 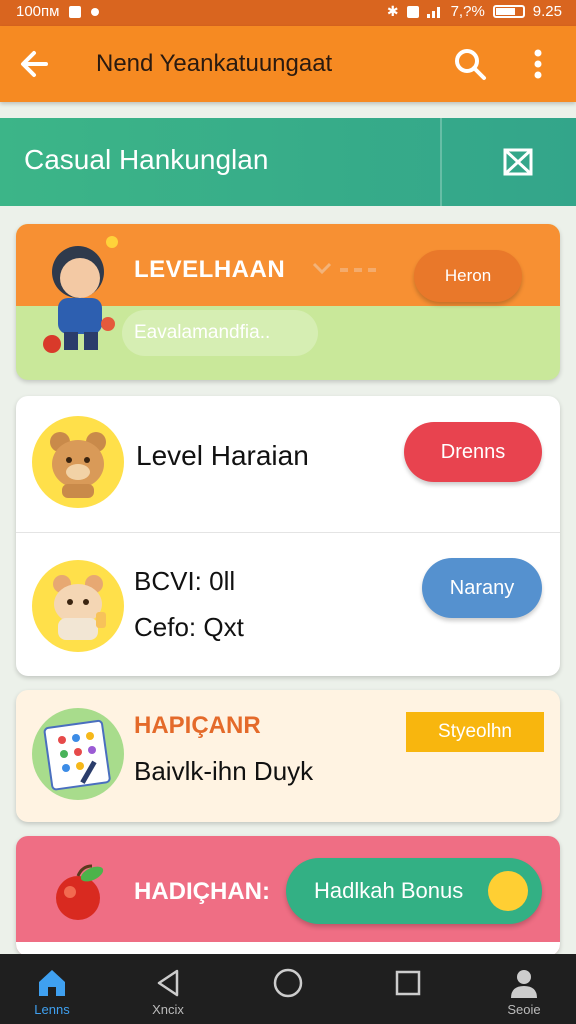 I want to click on status-bar: 100пм ✱ 7,?% 9.25, so click(x=288, y=13).